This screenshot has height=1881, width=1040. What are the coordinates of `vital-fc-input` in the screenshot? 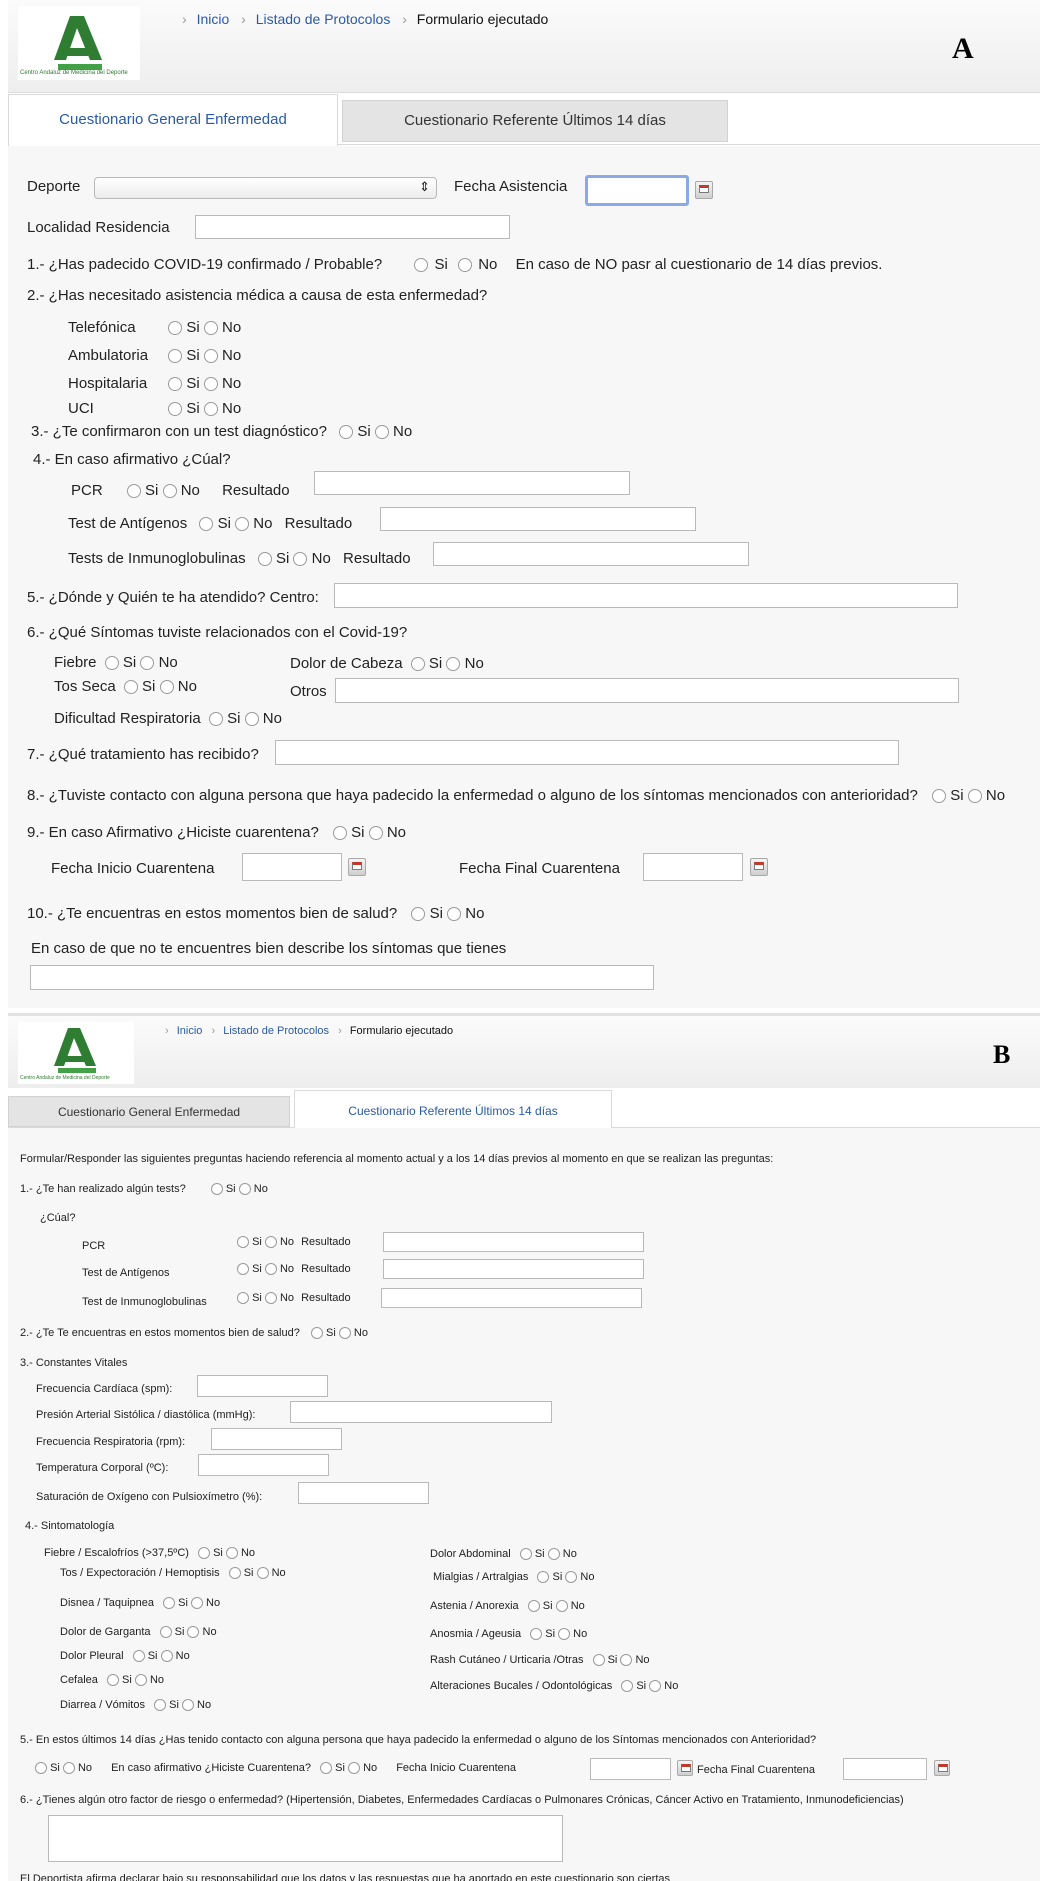 It's located at (262, 1386).